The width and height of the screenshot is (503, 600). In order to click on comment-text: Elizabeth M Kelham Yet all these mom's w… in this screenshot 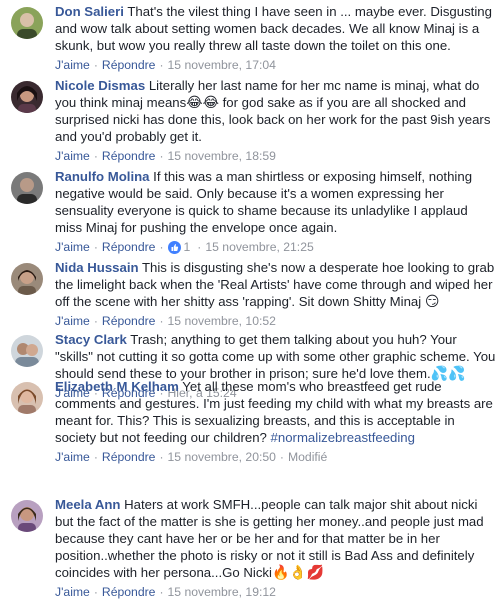, I will do `click(276, 412)`.